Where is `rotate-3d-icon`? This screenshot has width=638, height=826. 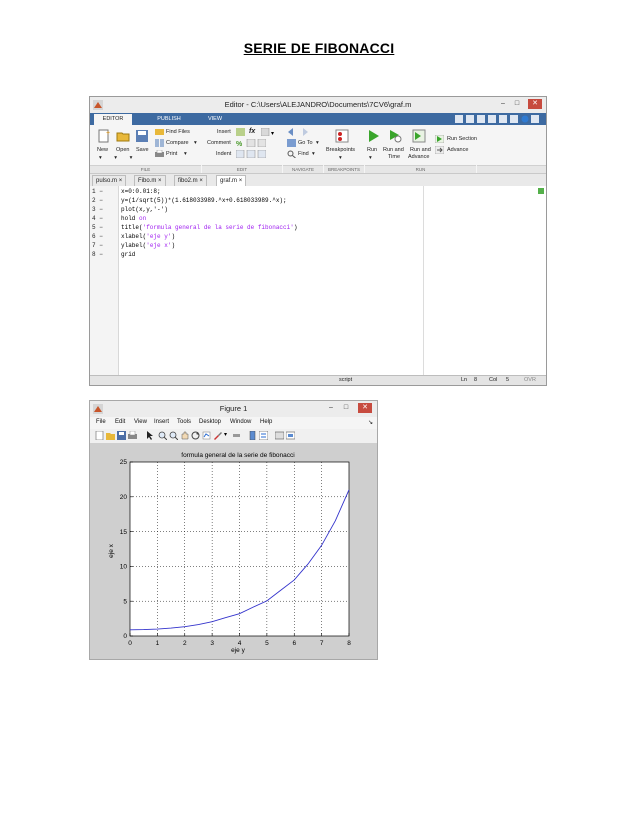
rotate-3d-icon is located at coordinates (195, 435).